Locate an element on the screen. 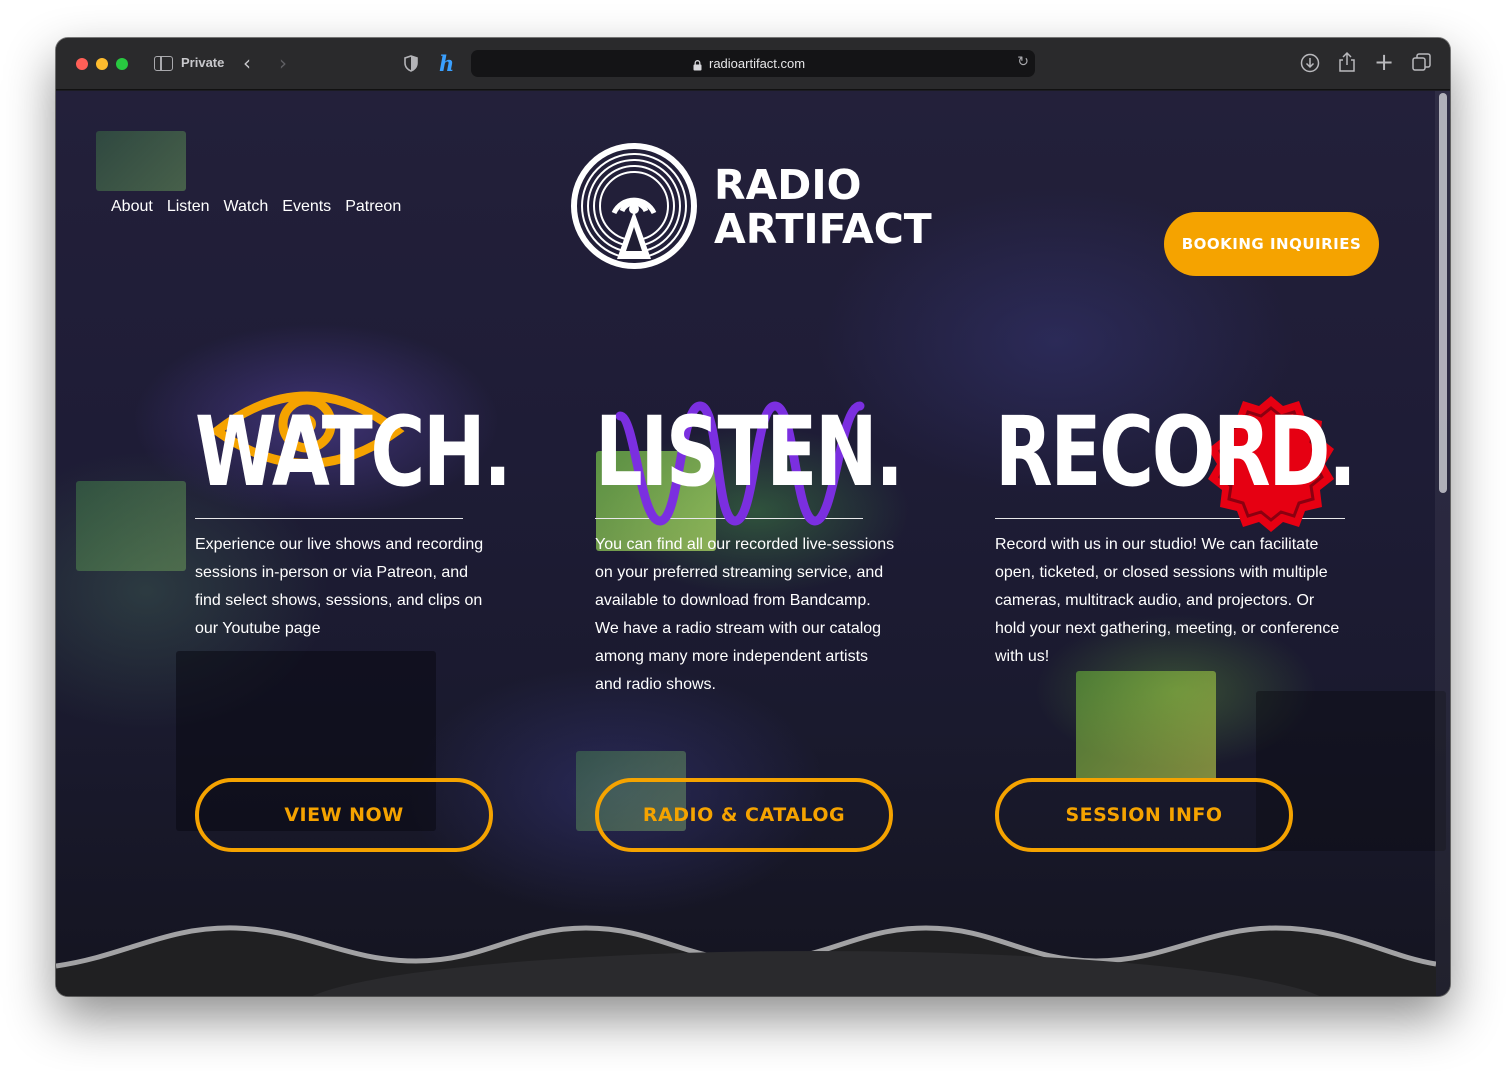 This screenshot has height=1071, width=1506. nav-link-about: About is located at coordinates (132, 207).